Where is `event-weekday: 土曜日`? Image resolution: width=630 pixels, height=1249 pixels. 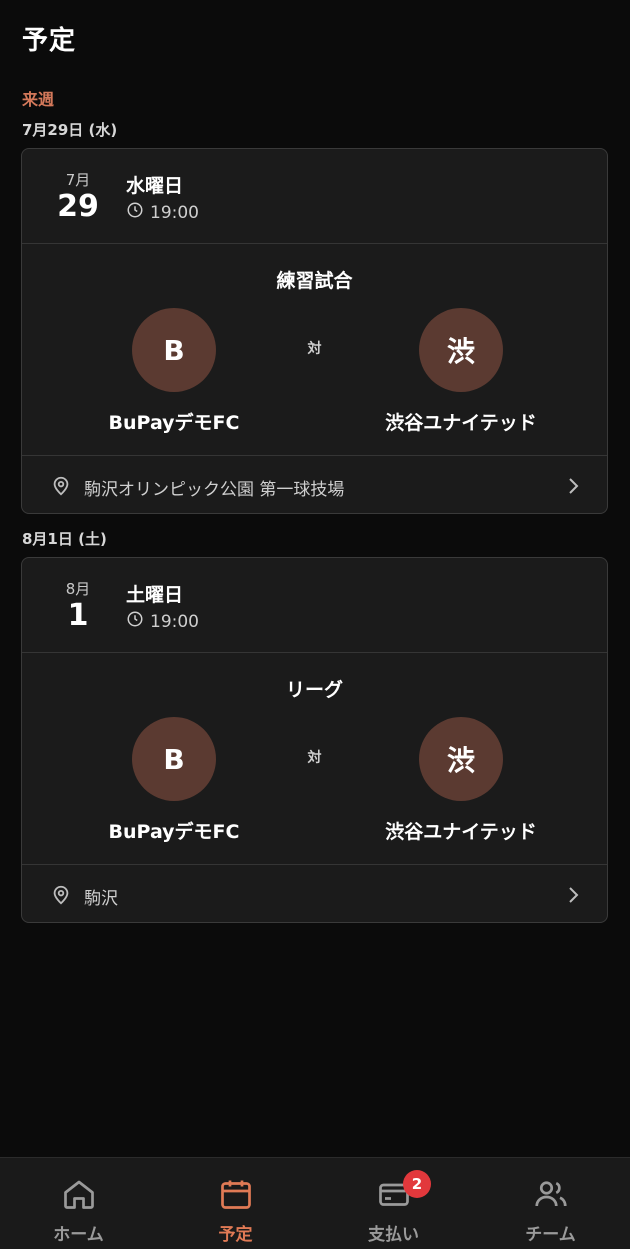 event-weekday: 土曜日 is located at coordinates (155, 595).